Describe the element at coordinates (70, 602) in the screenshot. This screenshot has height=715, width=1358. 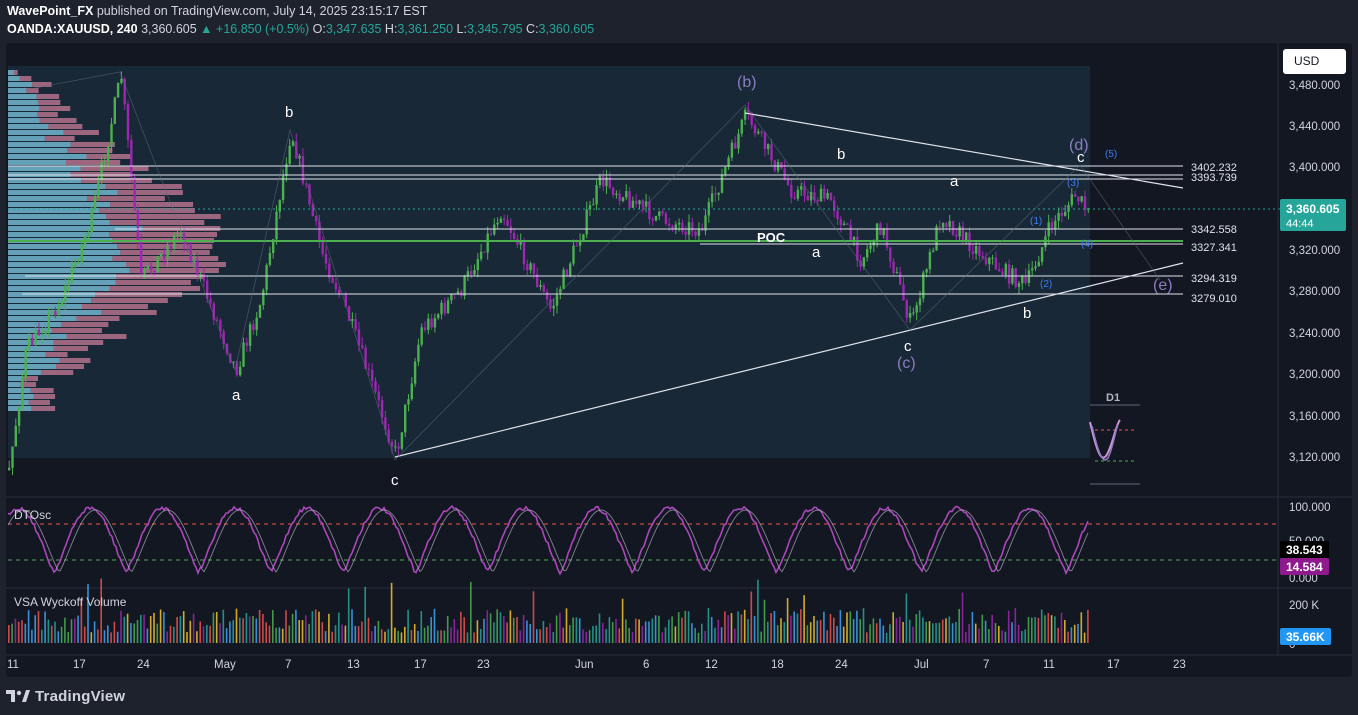
I see `volume-title: VSA Wyckoff Volume` at that location.